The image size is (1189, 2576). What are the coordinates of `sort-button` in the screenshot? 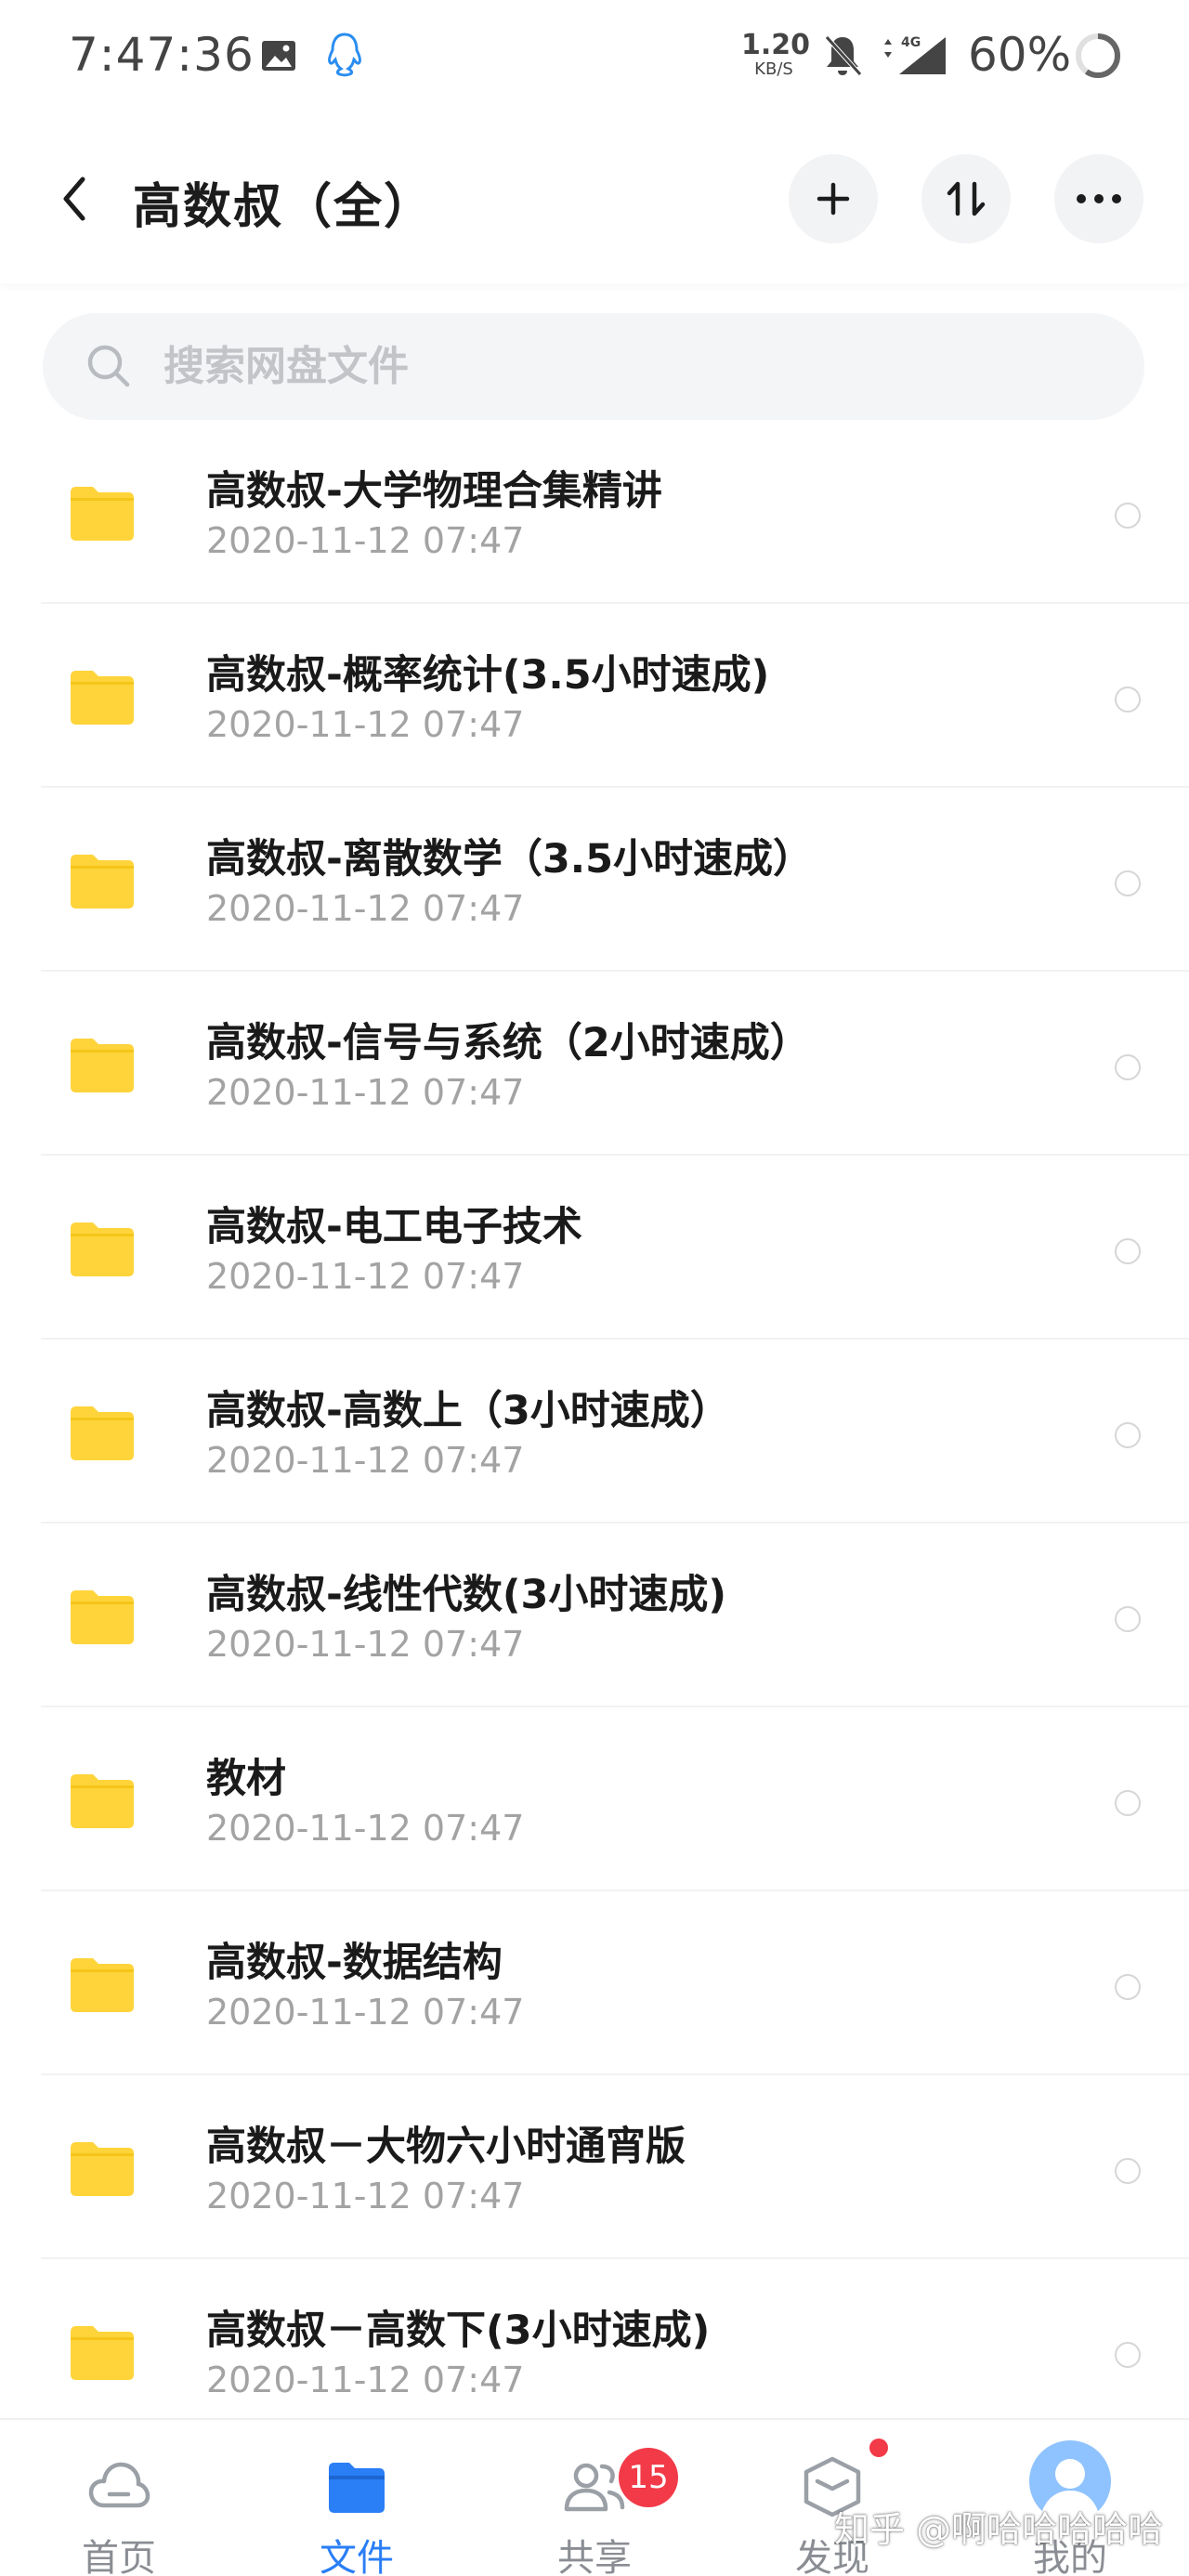 It's located at (966, 199).